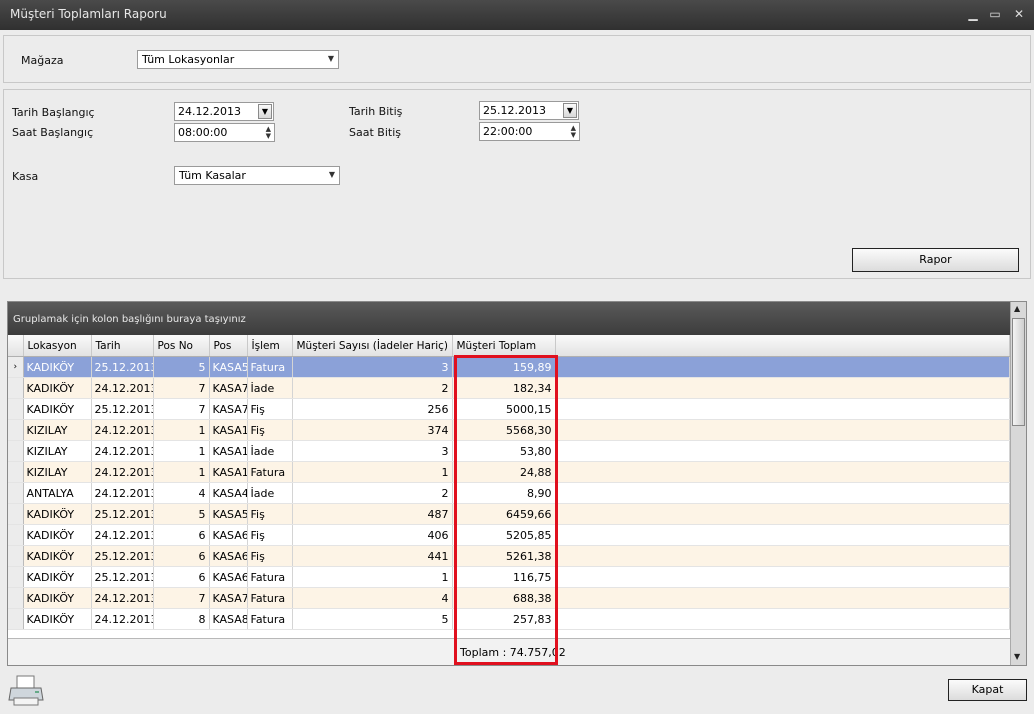 The image size is (1034, 714). I want to click on table-row: KIZILAY 24.12.2013 1 KASA1 Fiş 374 5568,30, so click(509, 430).